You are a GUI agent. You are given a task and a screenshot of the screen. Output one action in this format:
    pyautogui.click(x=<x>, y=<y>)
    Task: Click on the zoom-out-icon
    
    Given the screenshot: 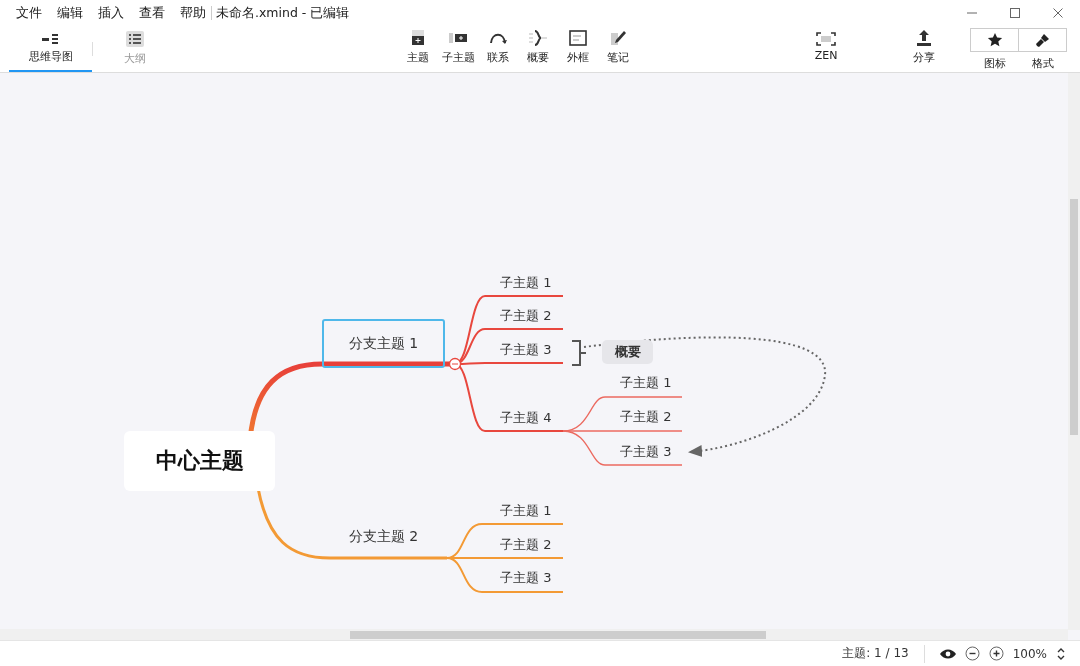 What is the action you would take?
    pyautogui.click(x=972, y=653)
    